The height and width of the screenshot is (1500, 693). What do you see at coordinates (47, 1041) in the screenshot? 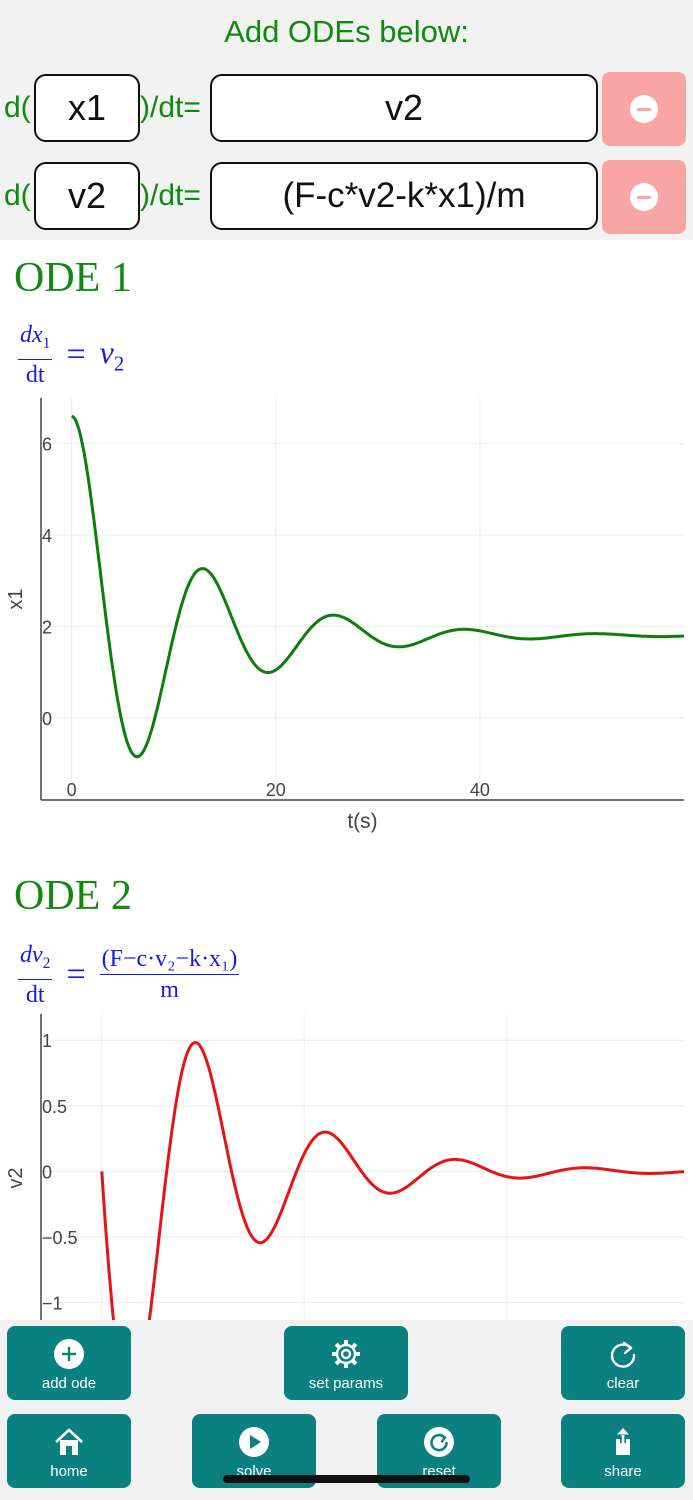
I see `y-tick-label: 1` at bounding box center [47, 1041].